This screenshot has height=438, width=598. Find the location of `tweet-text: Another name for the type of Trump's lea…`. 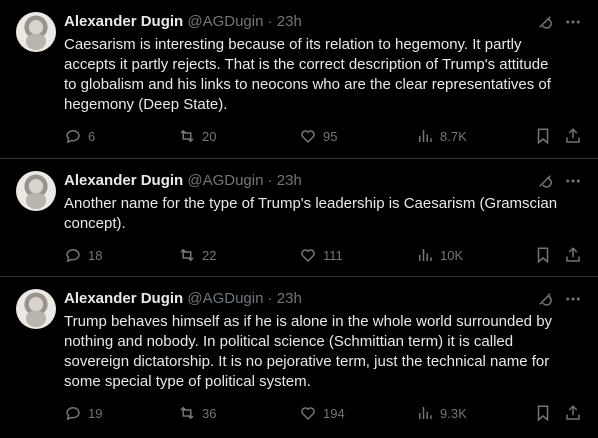

tweet-text: Another name for the type of Trump's lea… is located at coordinates (311, 213).